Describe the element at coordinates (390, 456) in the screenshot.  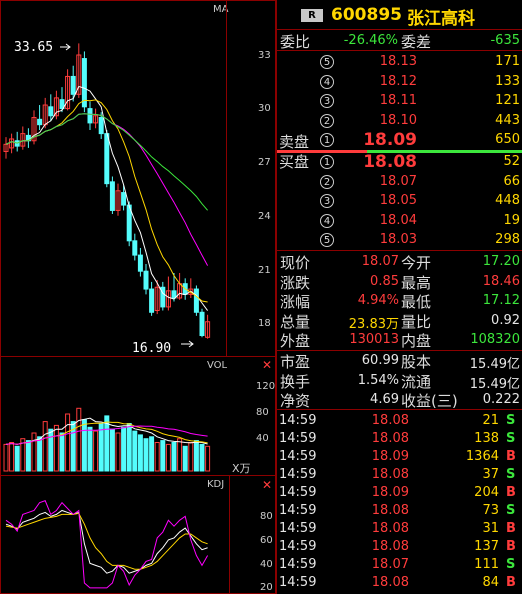
I see `tick-price: 18.09` at that location.